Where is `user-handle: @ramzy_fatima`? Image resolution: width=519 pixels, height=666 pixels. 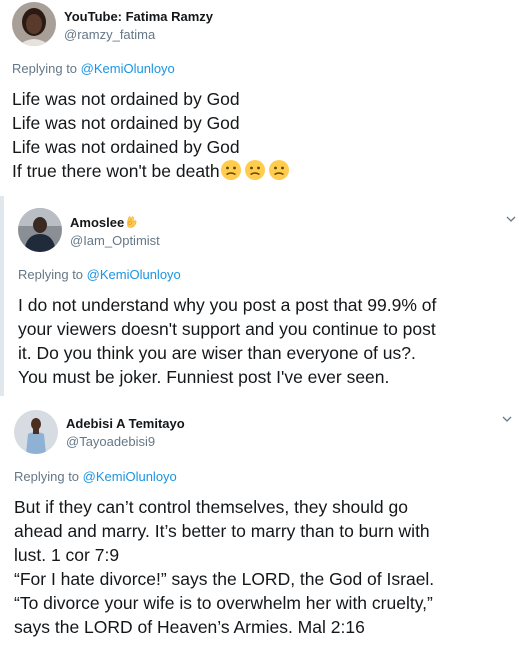 user-handle: @ramzy_fatima is located at coordinates (109, 34).